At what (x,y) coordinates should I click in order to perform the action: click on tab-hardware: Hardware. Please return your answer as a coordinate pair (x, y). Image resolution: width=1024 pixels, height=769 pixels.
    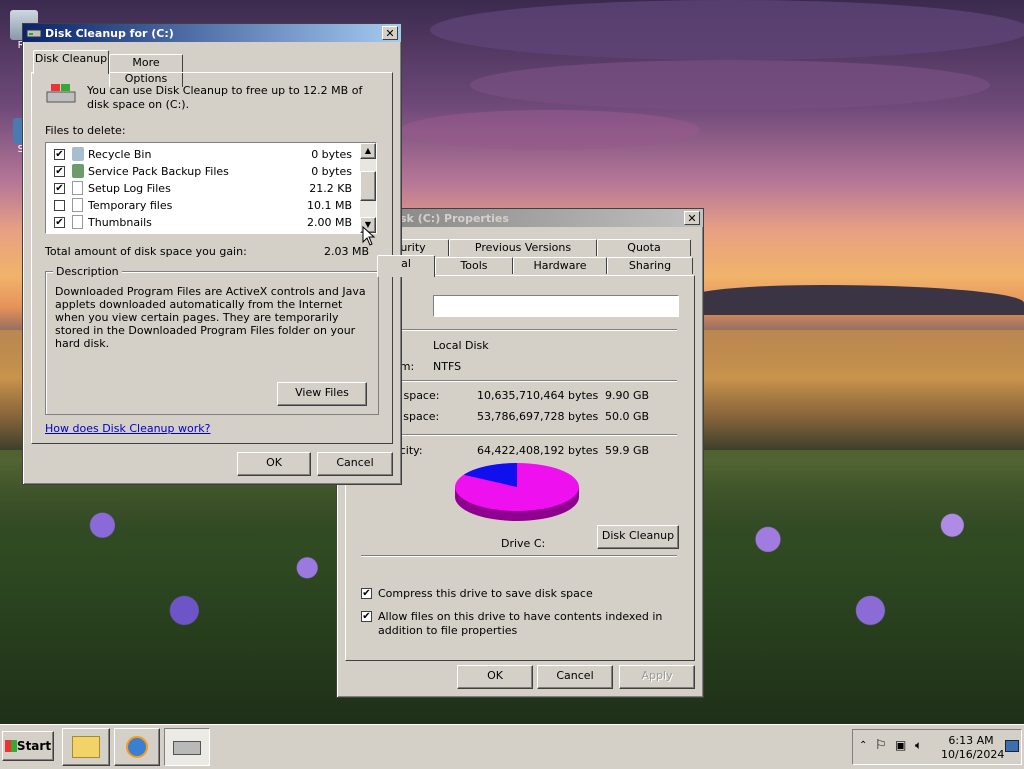
    Looking at the image, I should click on (560, 265).